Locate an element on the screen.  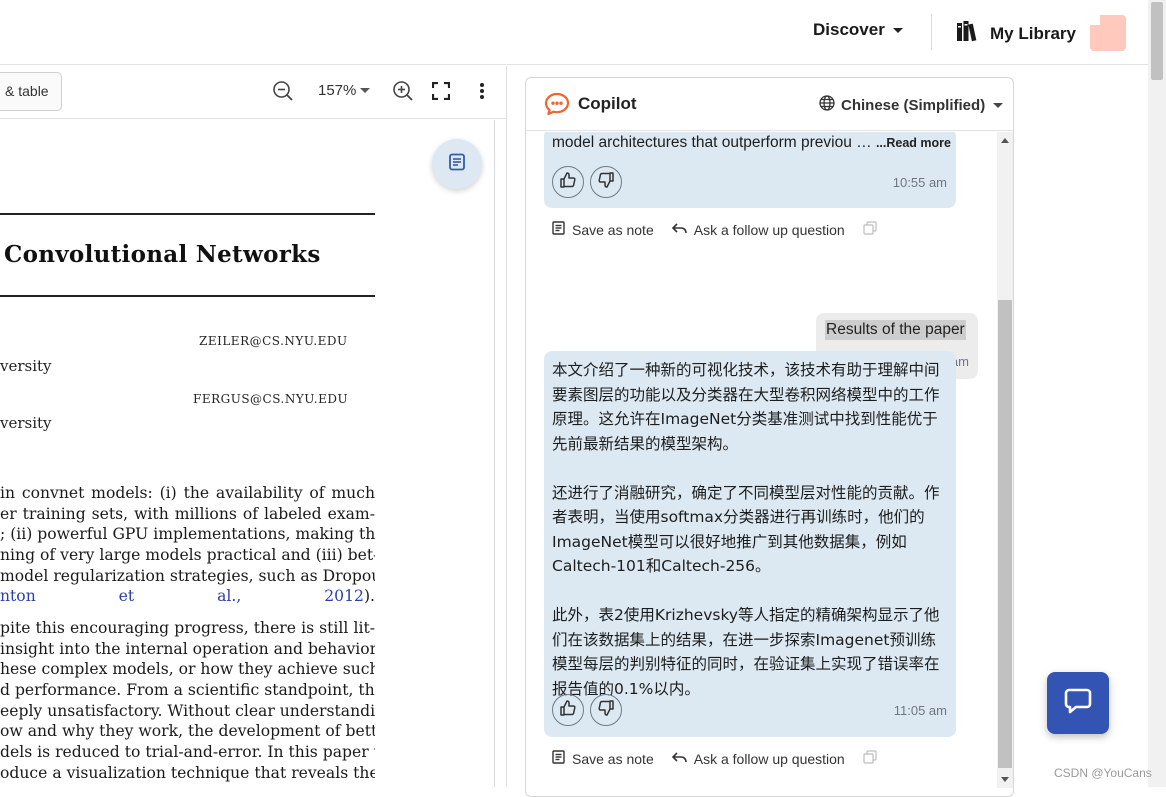
language-label: Chinese (Simplified) is located at coordinates (913, 105).